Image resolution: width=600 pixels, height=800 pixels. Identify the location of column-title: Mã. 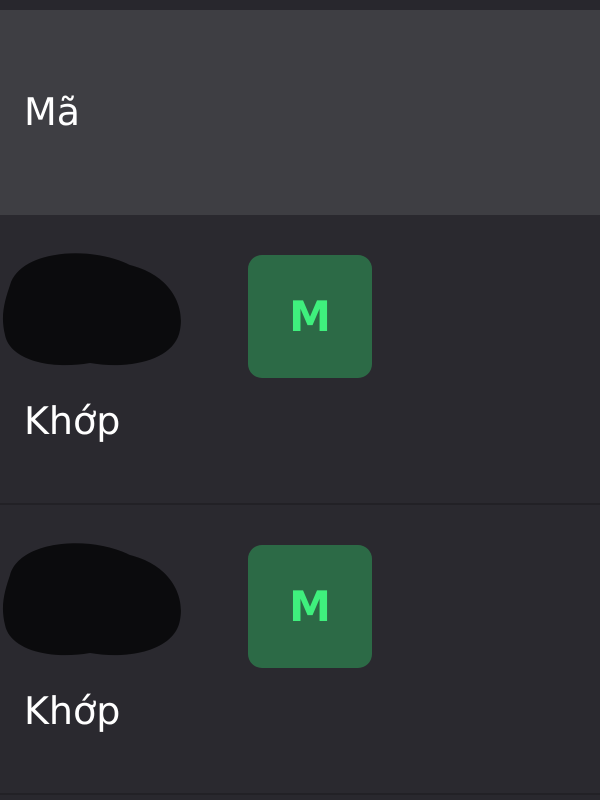
(52, 112).